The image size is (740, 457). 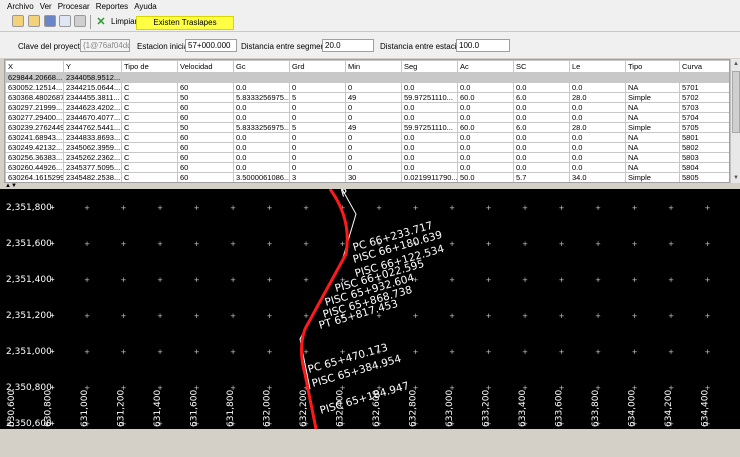 What do you see at coordinates (704, 117) in the screenshot?
I see `table-cell: 5704` at bounding box center [704, 117].